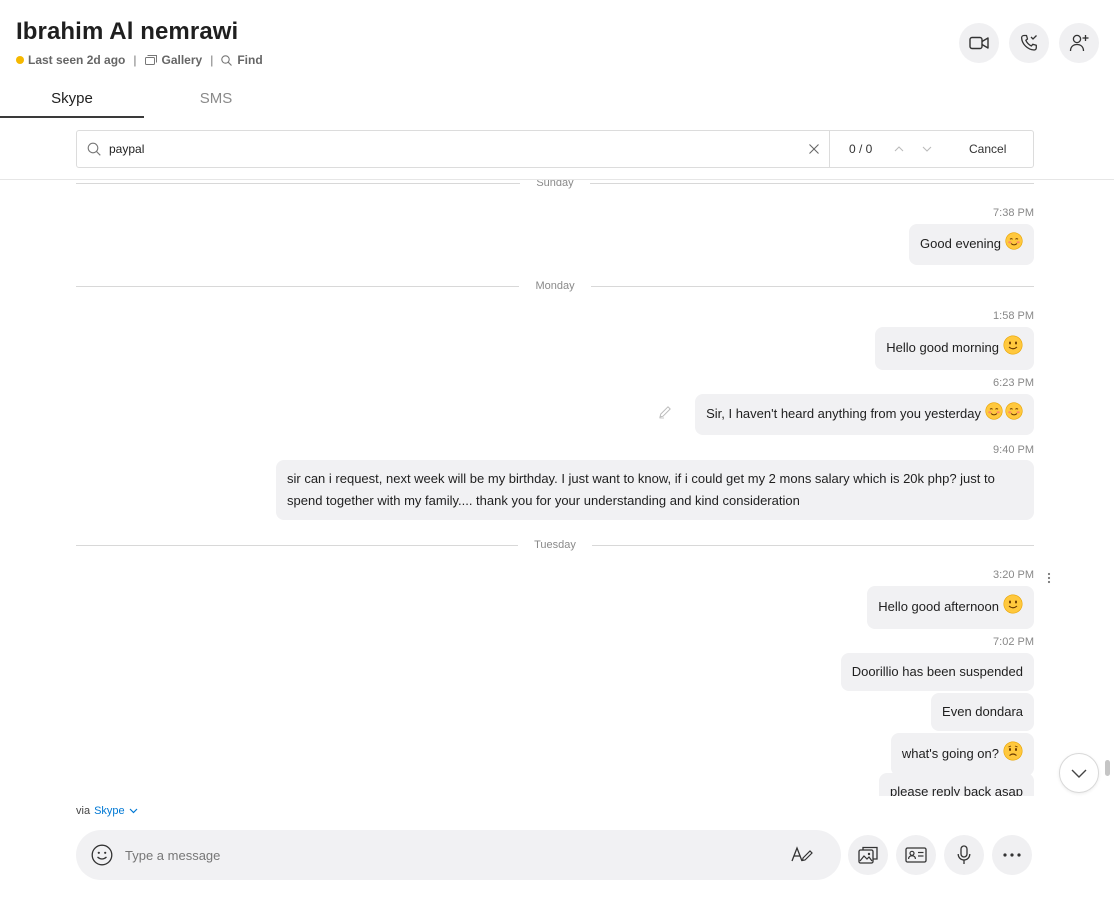 The image size is (1114, 900). I want to click on message-text: please reply back asap, so click(956, 790).